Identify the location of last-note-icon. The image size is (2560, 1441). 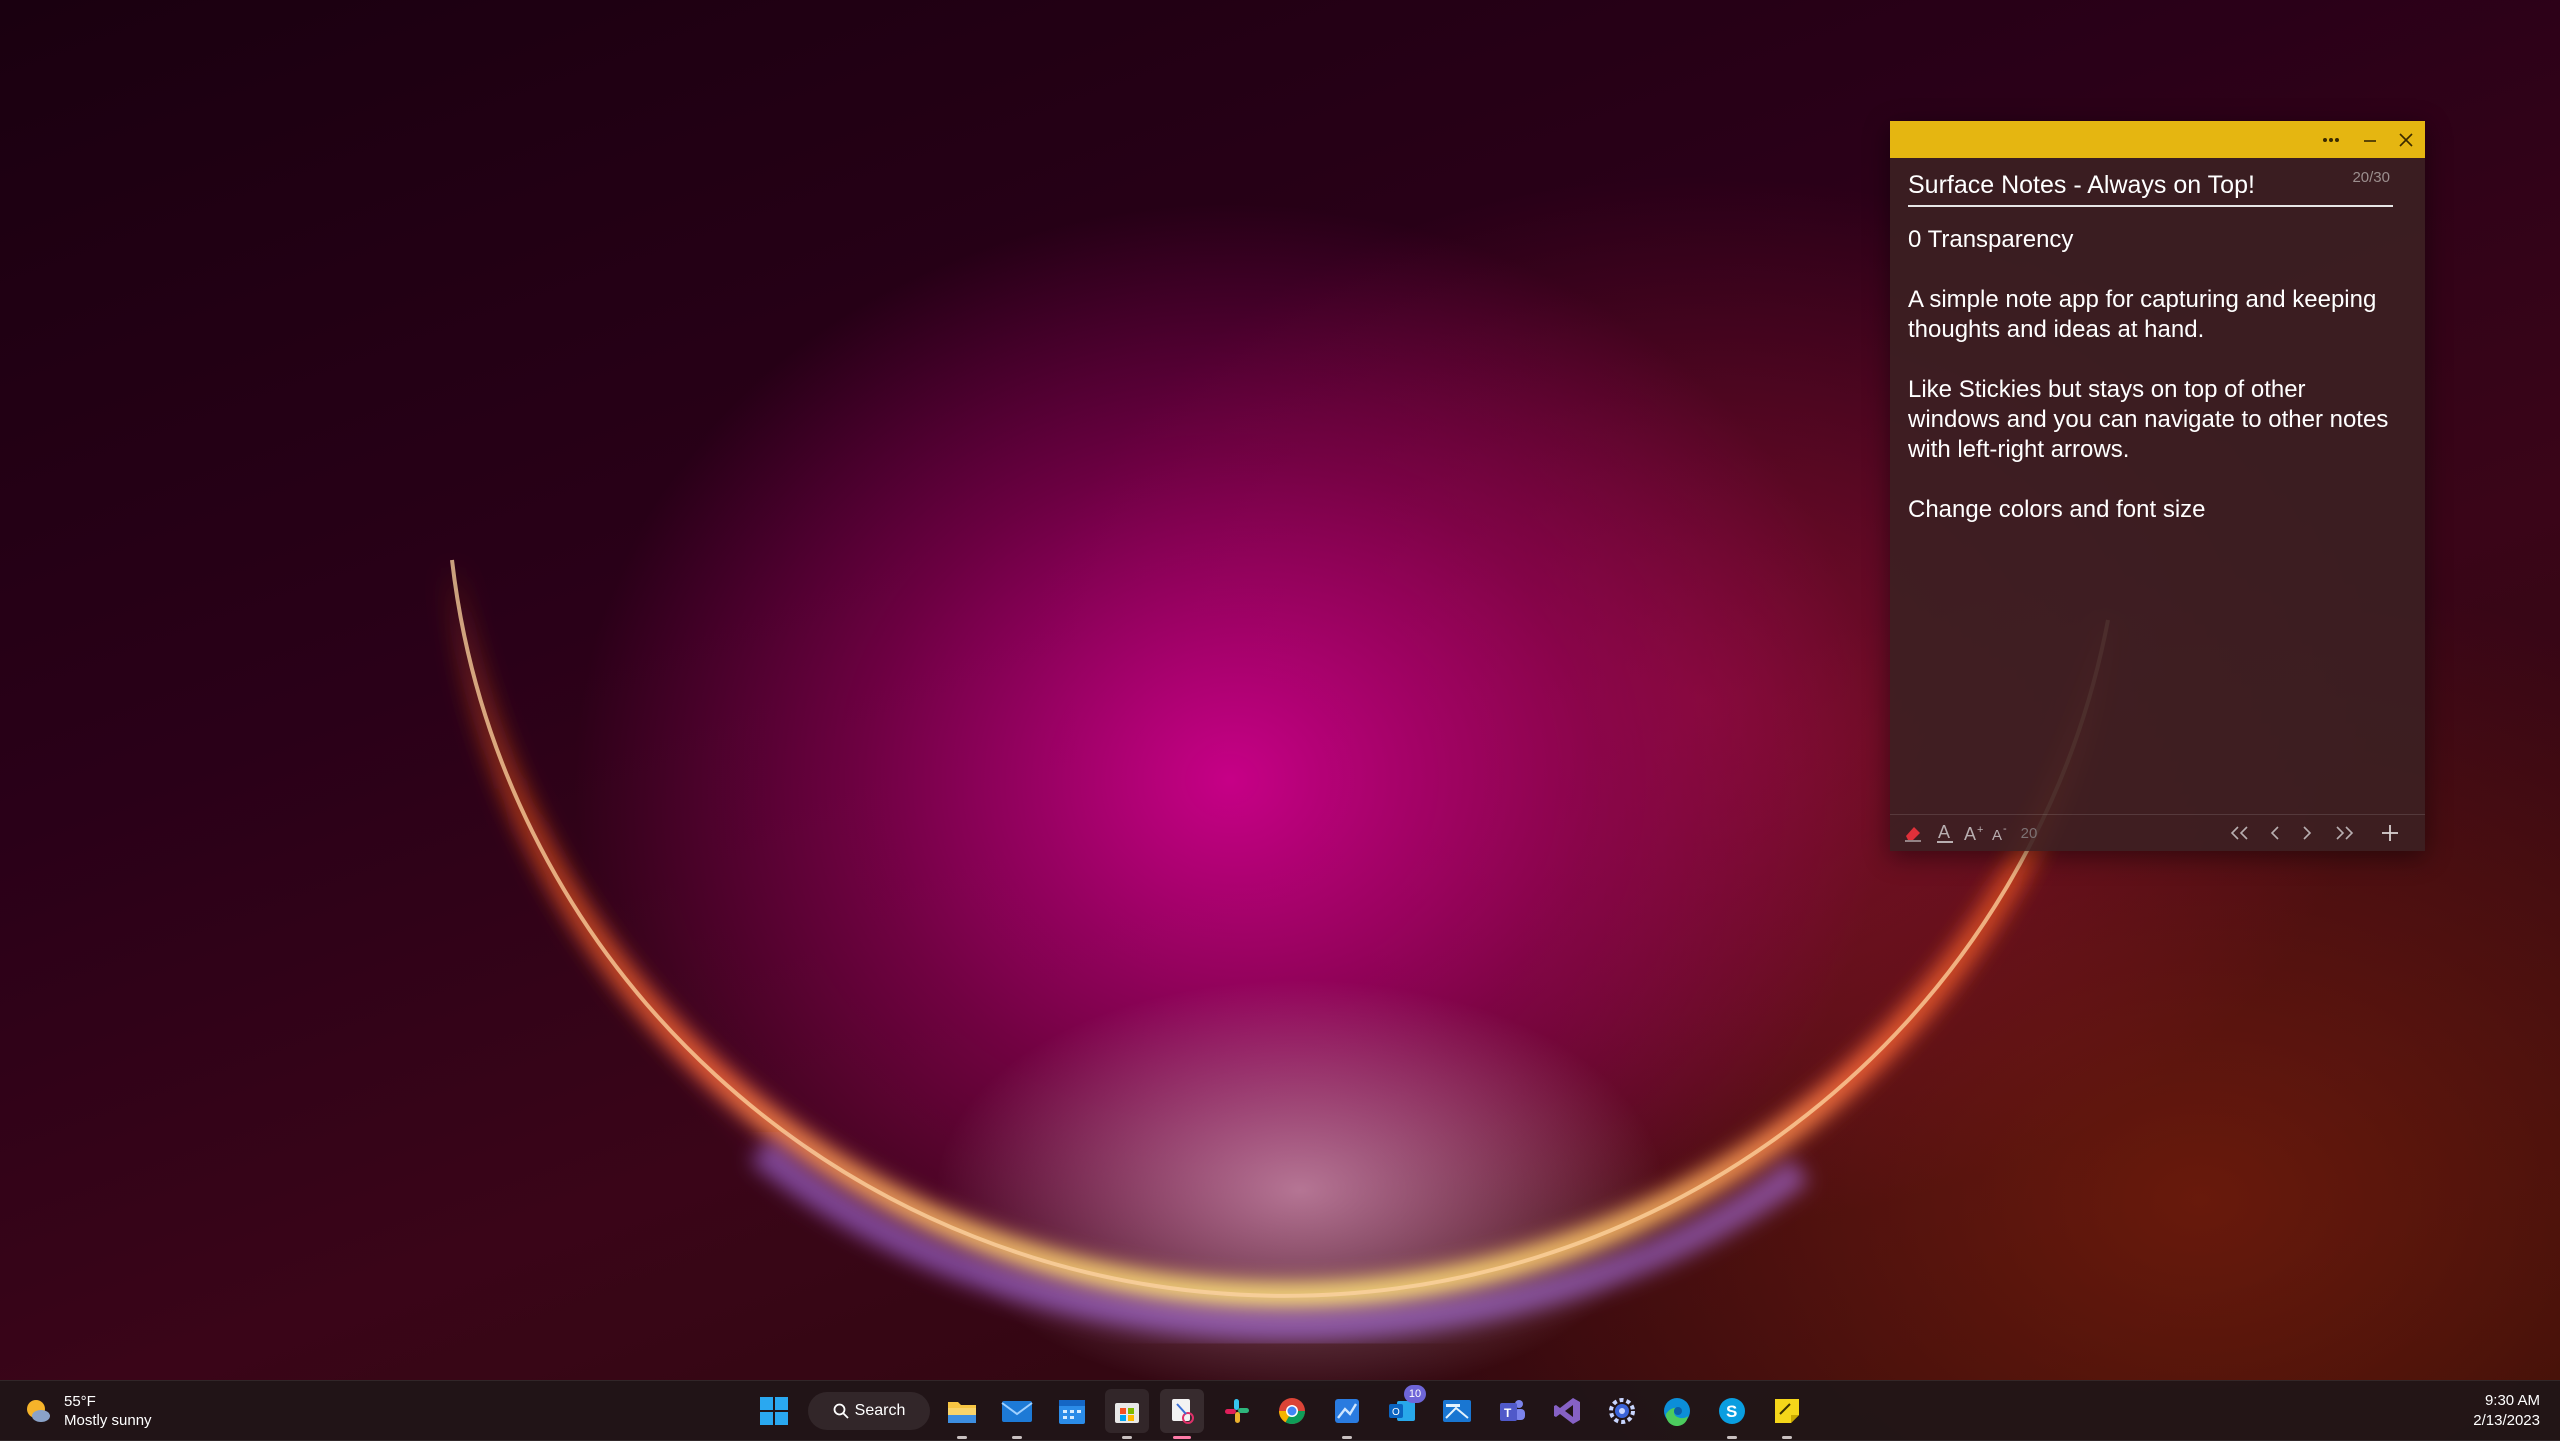
(2344, 833).